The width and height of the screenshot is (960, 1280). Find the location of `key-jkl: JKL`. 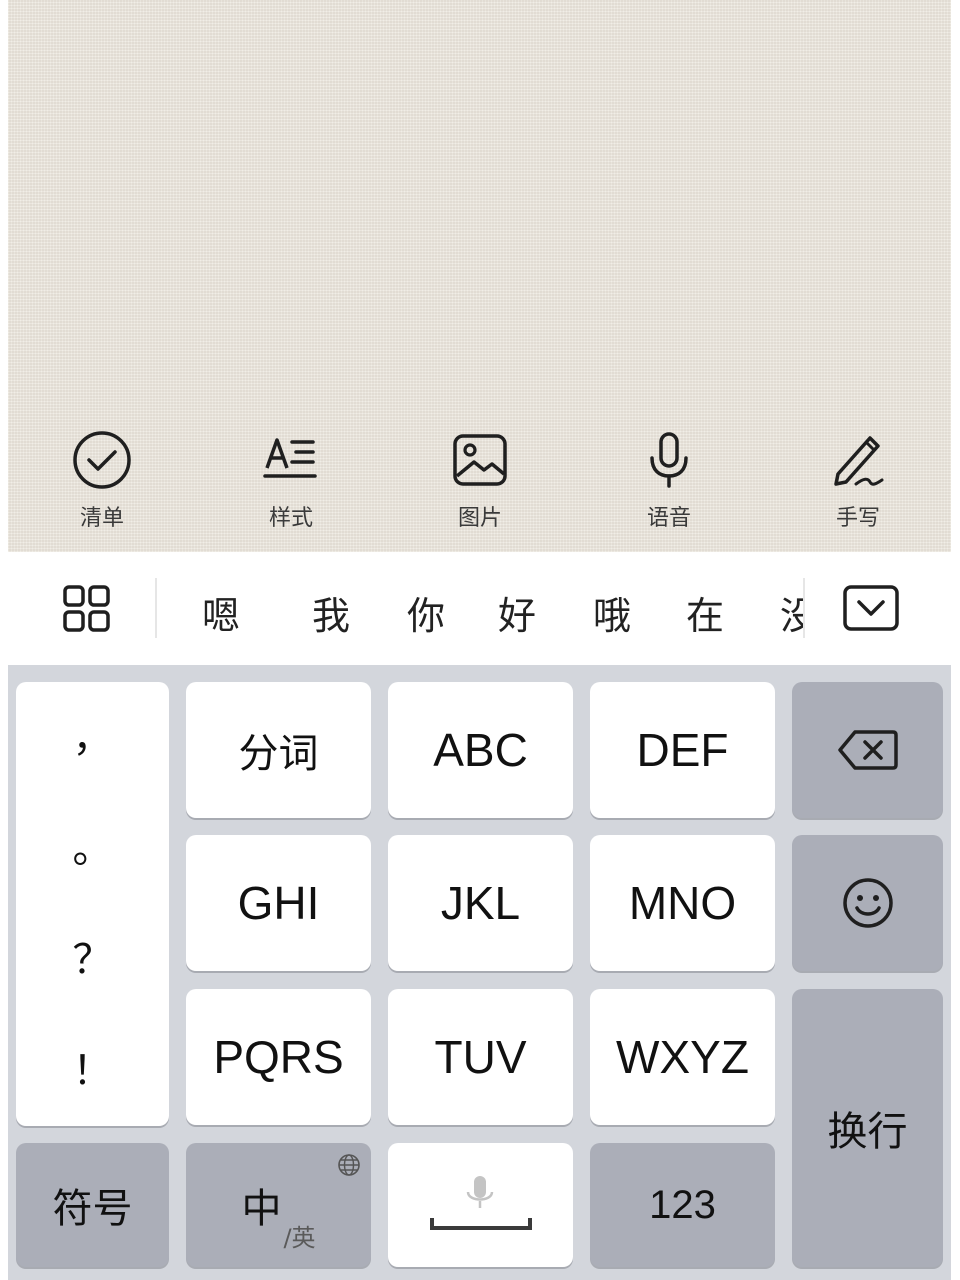

key-jkl: JKL is located at coordinates (480, 903).